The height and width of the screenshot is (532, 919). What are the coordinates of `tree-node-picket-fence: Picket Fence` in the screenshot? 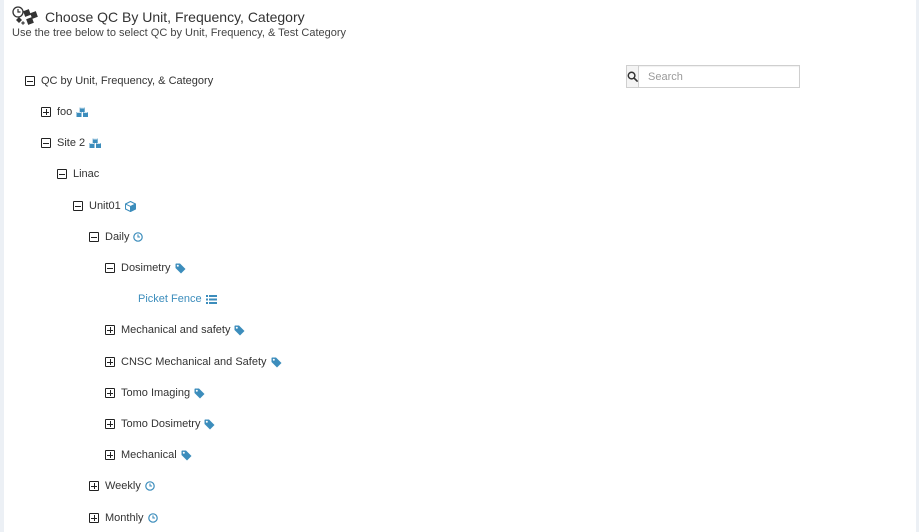 It's located at (177, 299).